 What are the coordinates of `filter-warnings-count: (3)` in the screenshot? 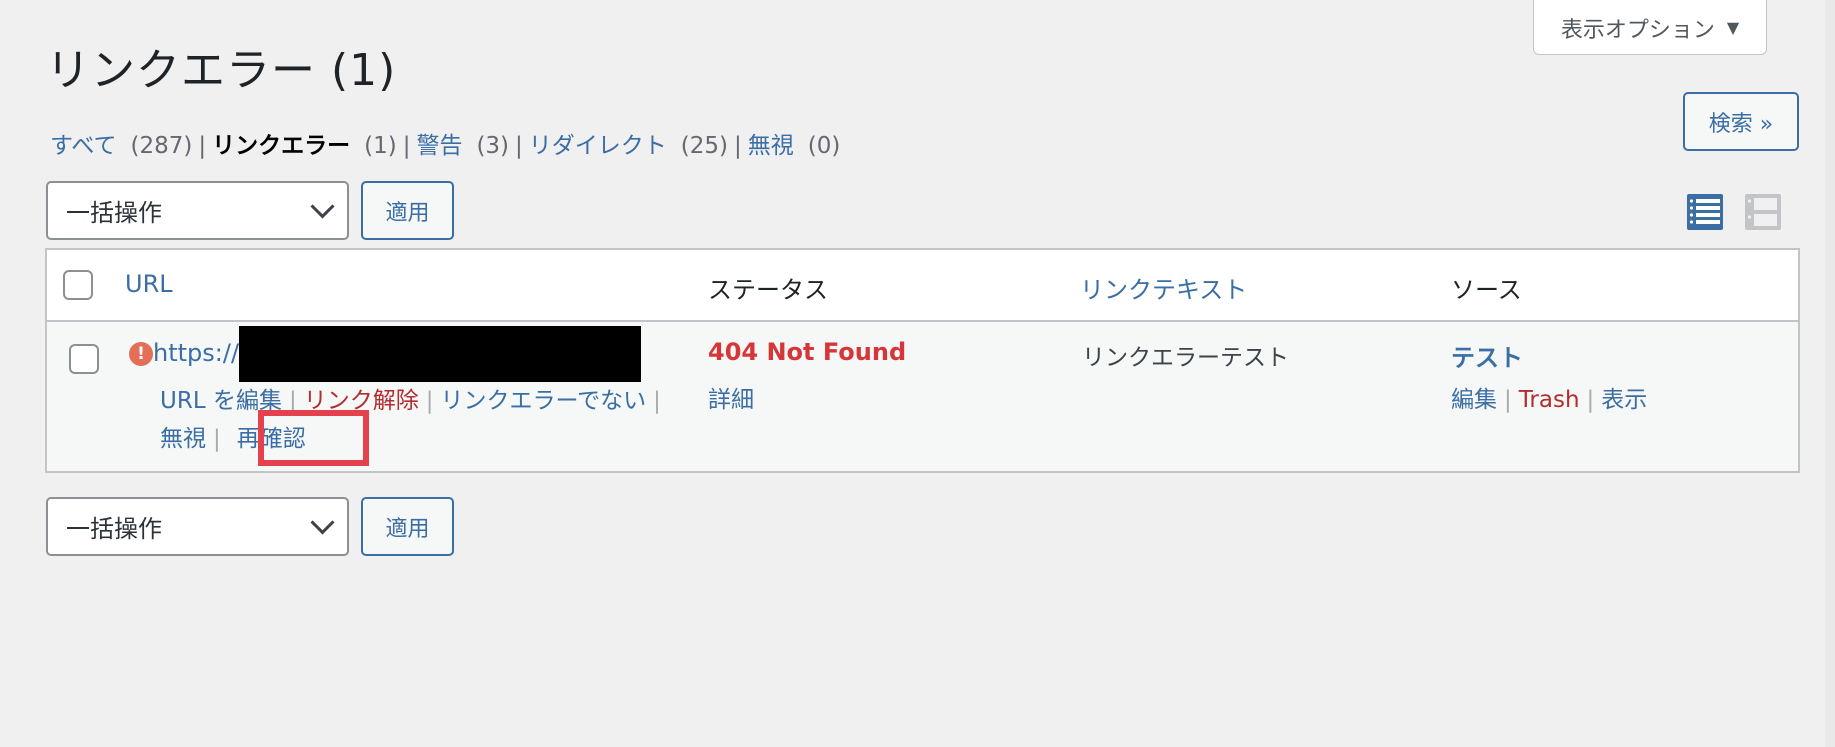 It's located at (493, 146).